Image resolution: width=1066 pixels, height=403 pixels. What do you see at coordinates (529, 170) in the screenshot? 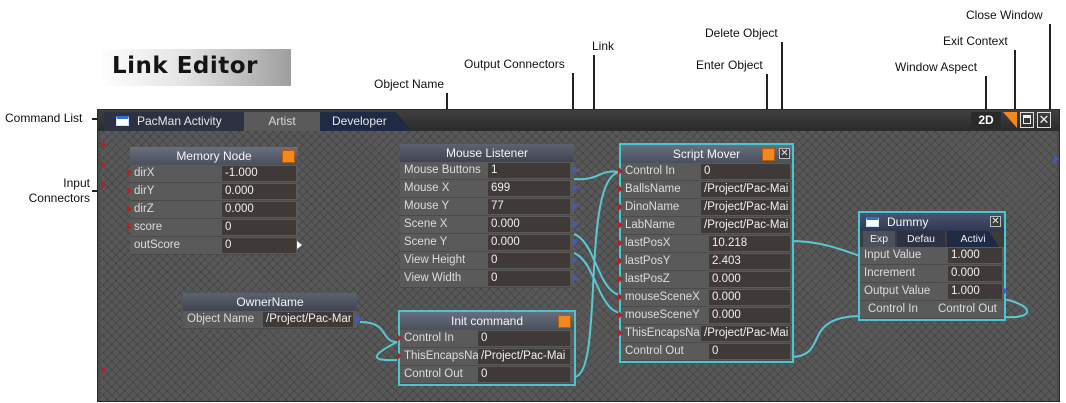
I see `mouse-value-buttons: 1` at bounding box center [529, 170].